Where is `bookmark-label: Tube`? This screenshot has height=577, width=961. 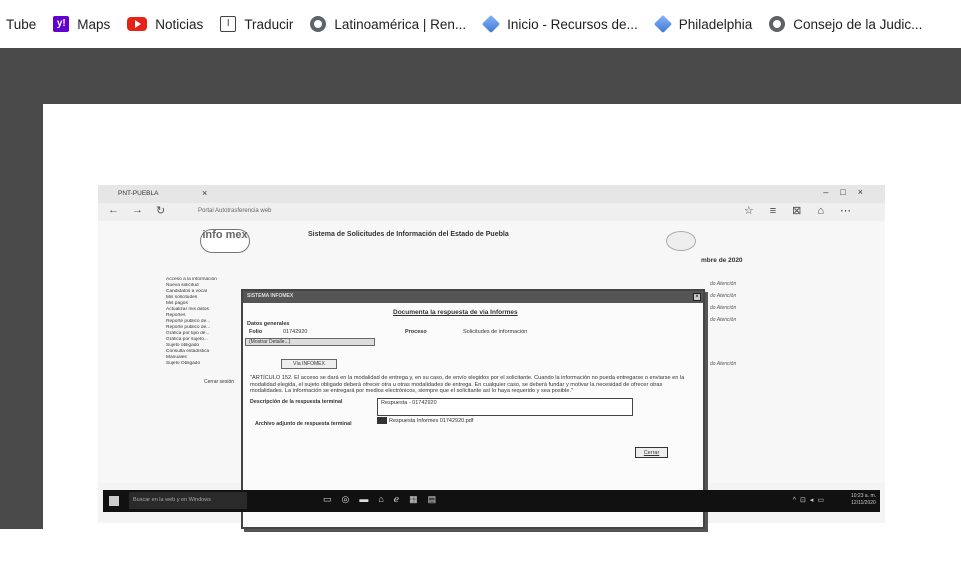
bookmark-label: Tube is located at coordinates (21, 24).